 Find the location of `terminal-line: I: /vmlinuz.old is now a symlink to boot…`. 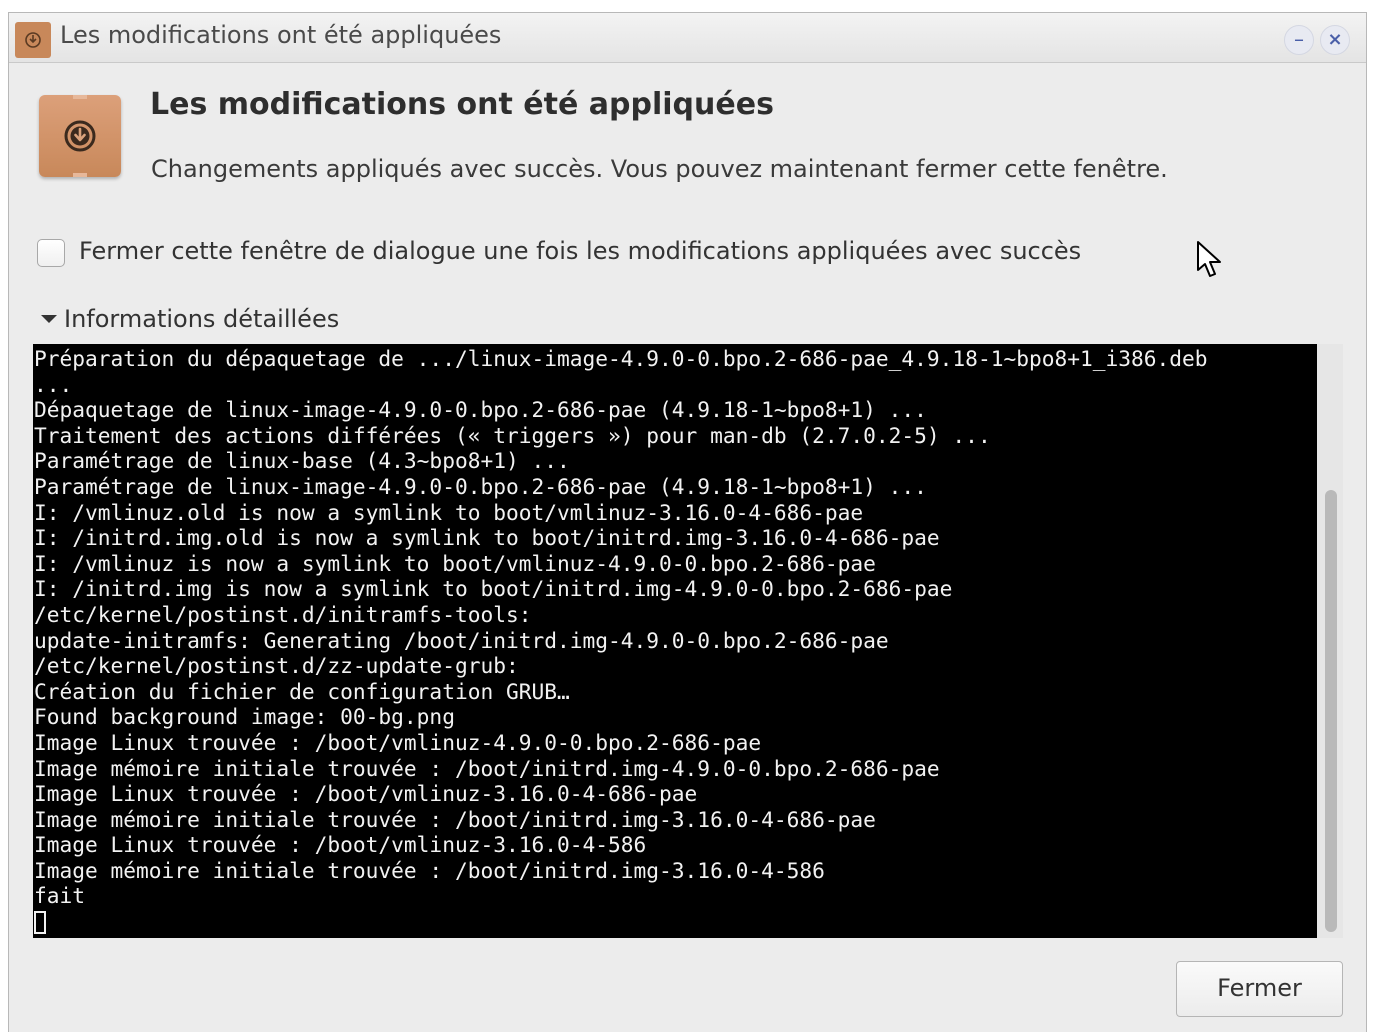

terminal-line: I: /vmlinuz.old is now a symlink to boot… is located at coordinates (449, 512).